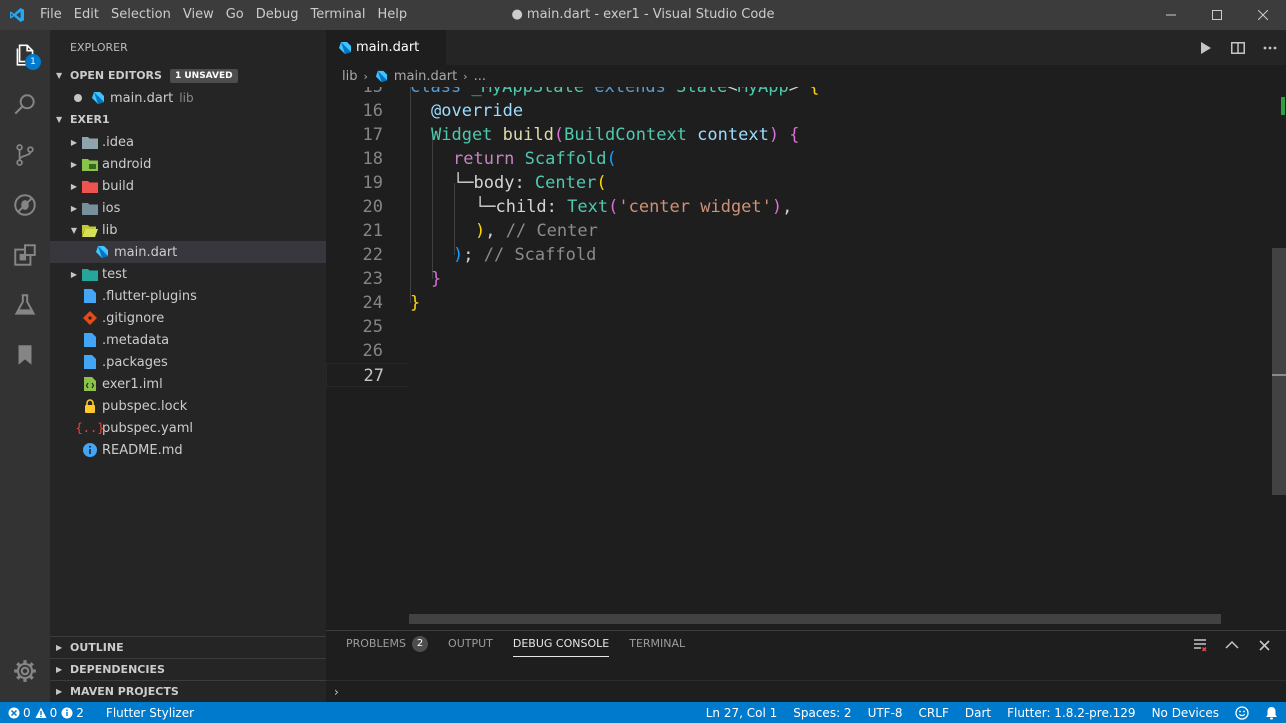 The width and height of the screenshot is (1286, 723). Describe the element at coordinates (188, 318) in the screenshot. I see `tree-item-gitignore: .gitignore` at that location.